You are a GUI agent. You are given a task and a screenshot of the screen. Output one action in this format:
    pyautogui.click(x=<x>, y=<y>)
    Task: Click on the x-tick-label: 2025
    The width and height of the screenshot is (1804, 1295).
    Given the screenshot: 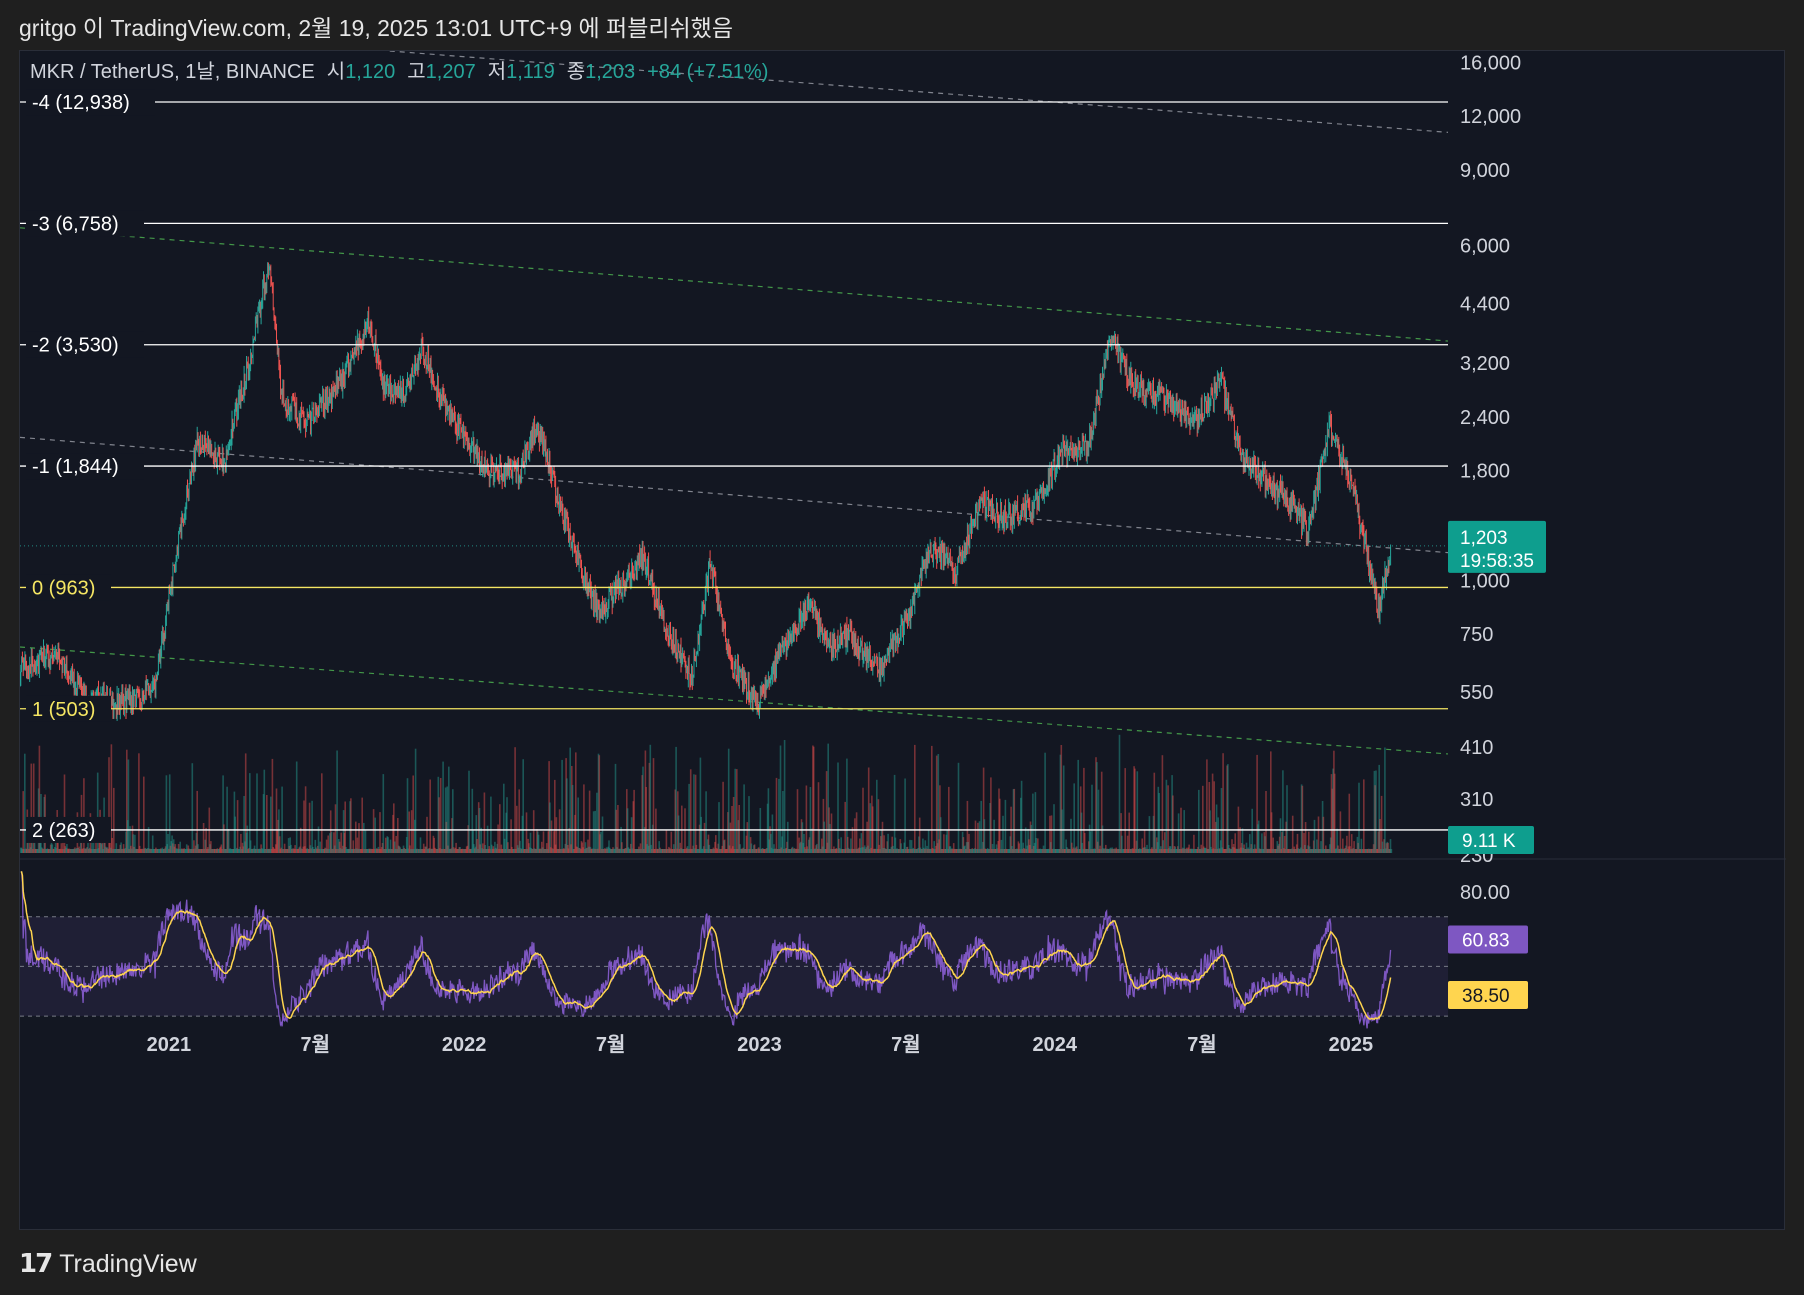 What is the action you would take?
    pyautogui.click(x=1351, y=1045)
    